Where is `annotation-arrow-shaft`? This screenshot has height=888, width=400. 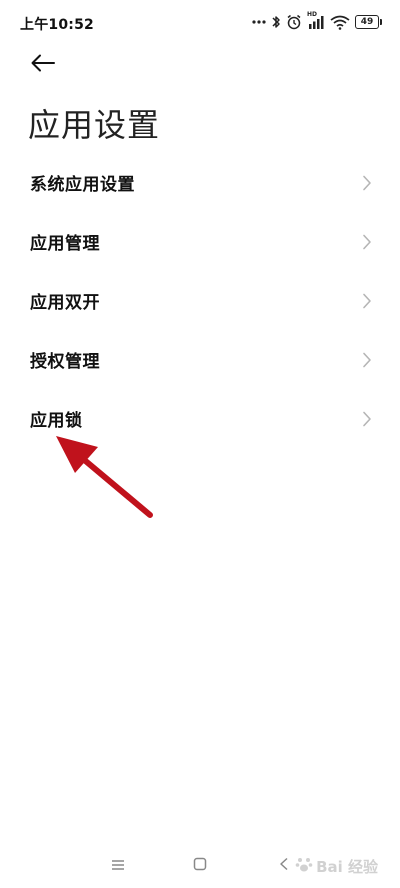 annotation-arrow-shaft is located at coordinates (116, 486).